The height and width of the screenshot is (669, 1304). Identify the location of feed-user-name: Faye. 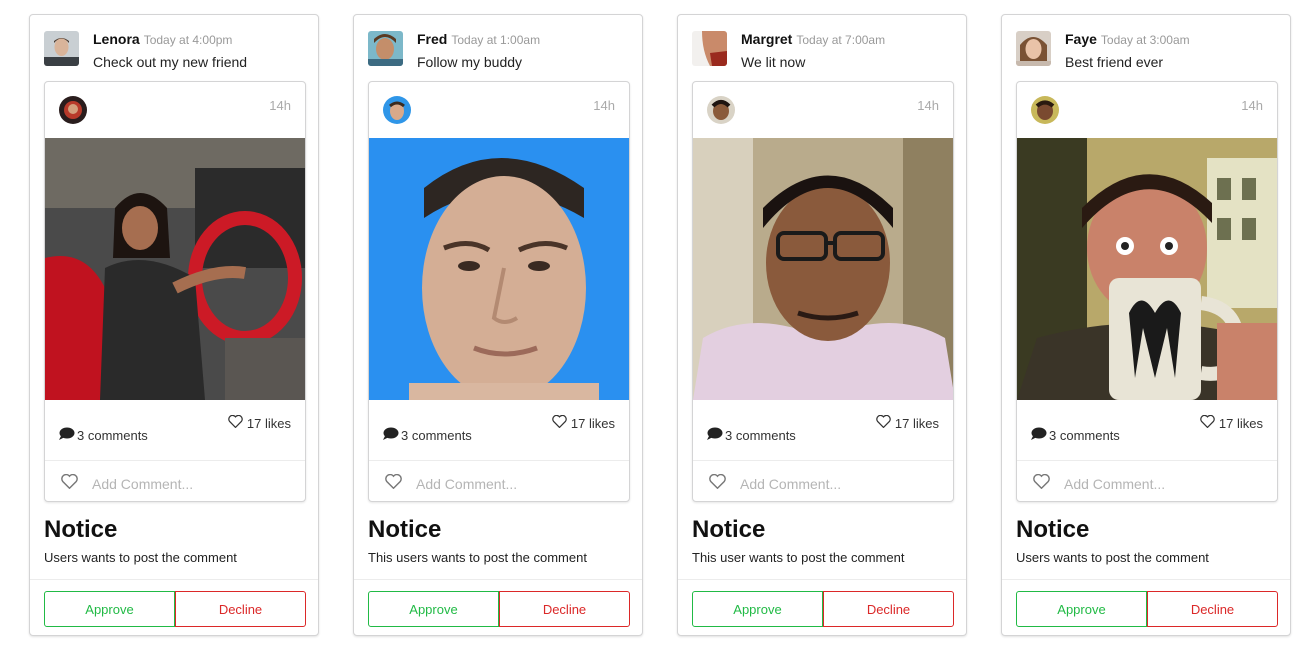
(1081, 39).